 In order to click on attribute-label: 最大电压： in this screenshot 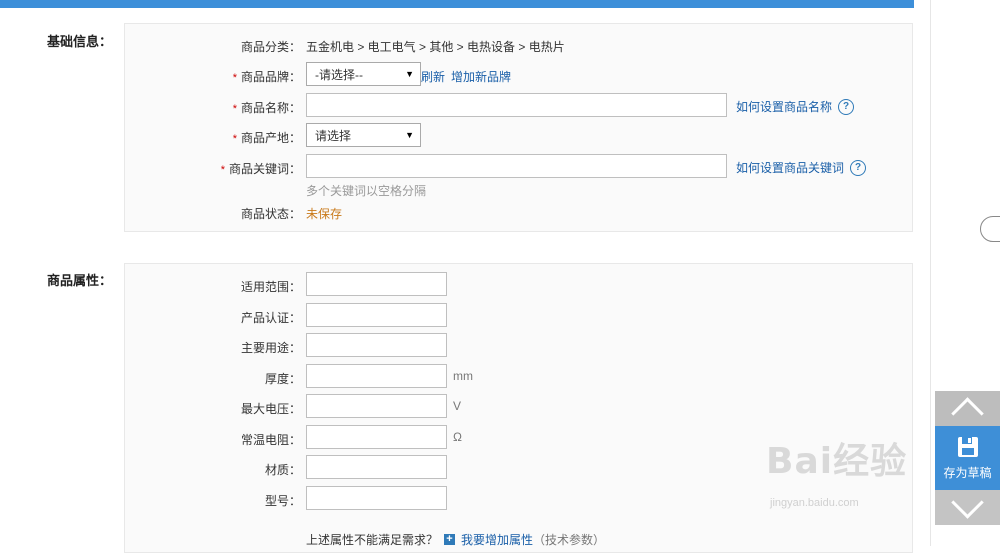, I will do `click(270, 409)`.